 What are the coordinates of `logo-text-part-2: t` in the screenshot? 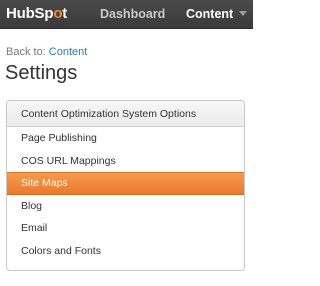 It's located at (65, 13).